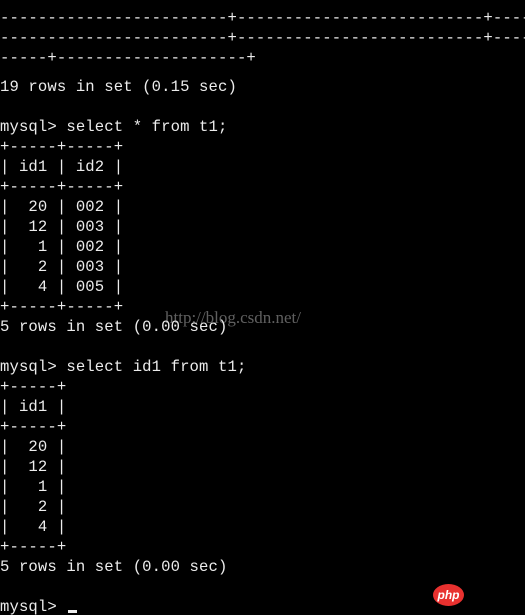 The height and width of the screenshot is (615, 525). What do you see at coordinates (62, 227) in the screenshot?
I see `table-row: | 12 | 003 |` at bounding box center [62, 227].